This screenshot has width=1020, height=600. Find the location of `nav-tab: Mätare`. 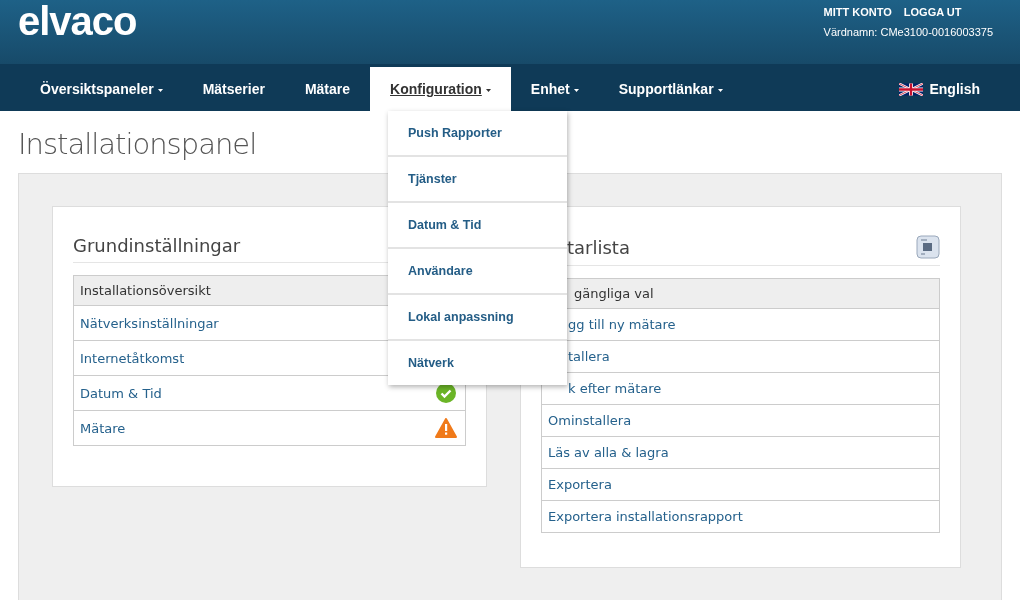

nav-tab: Mätare is located at coordinates (327, 89).